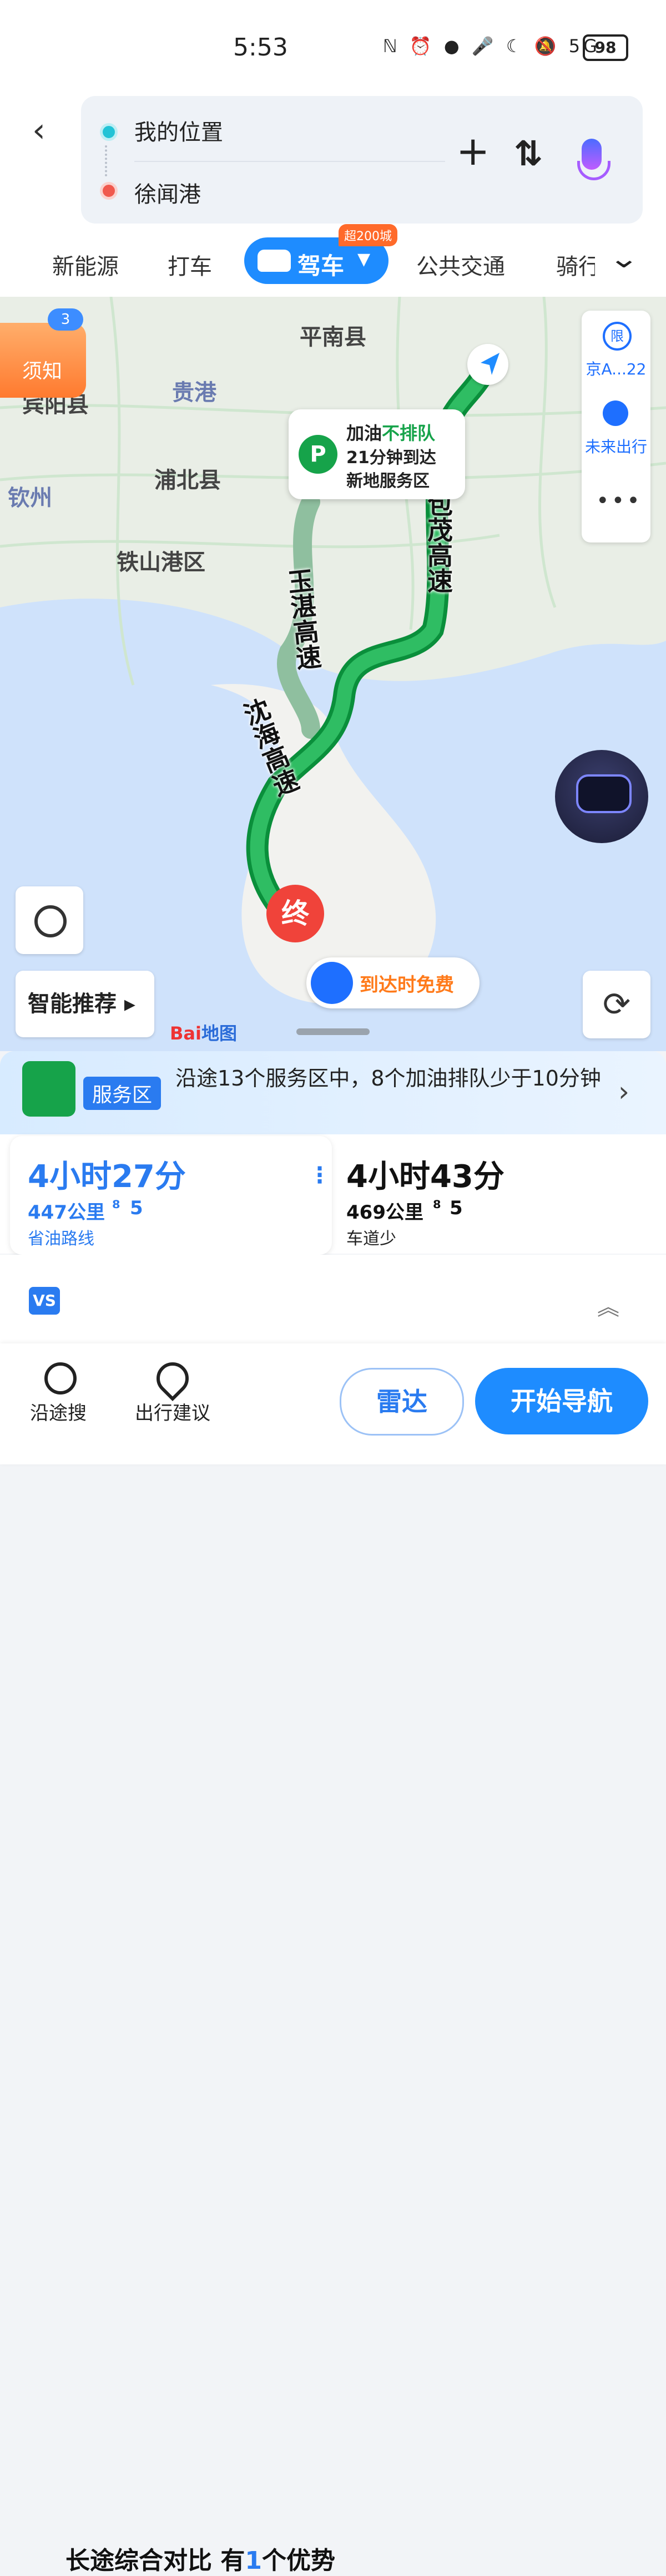 The image size is (666, 2576). I want to click on compare-text: 长途综合对比 有1个优势, so click(200, 2558).